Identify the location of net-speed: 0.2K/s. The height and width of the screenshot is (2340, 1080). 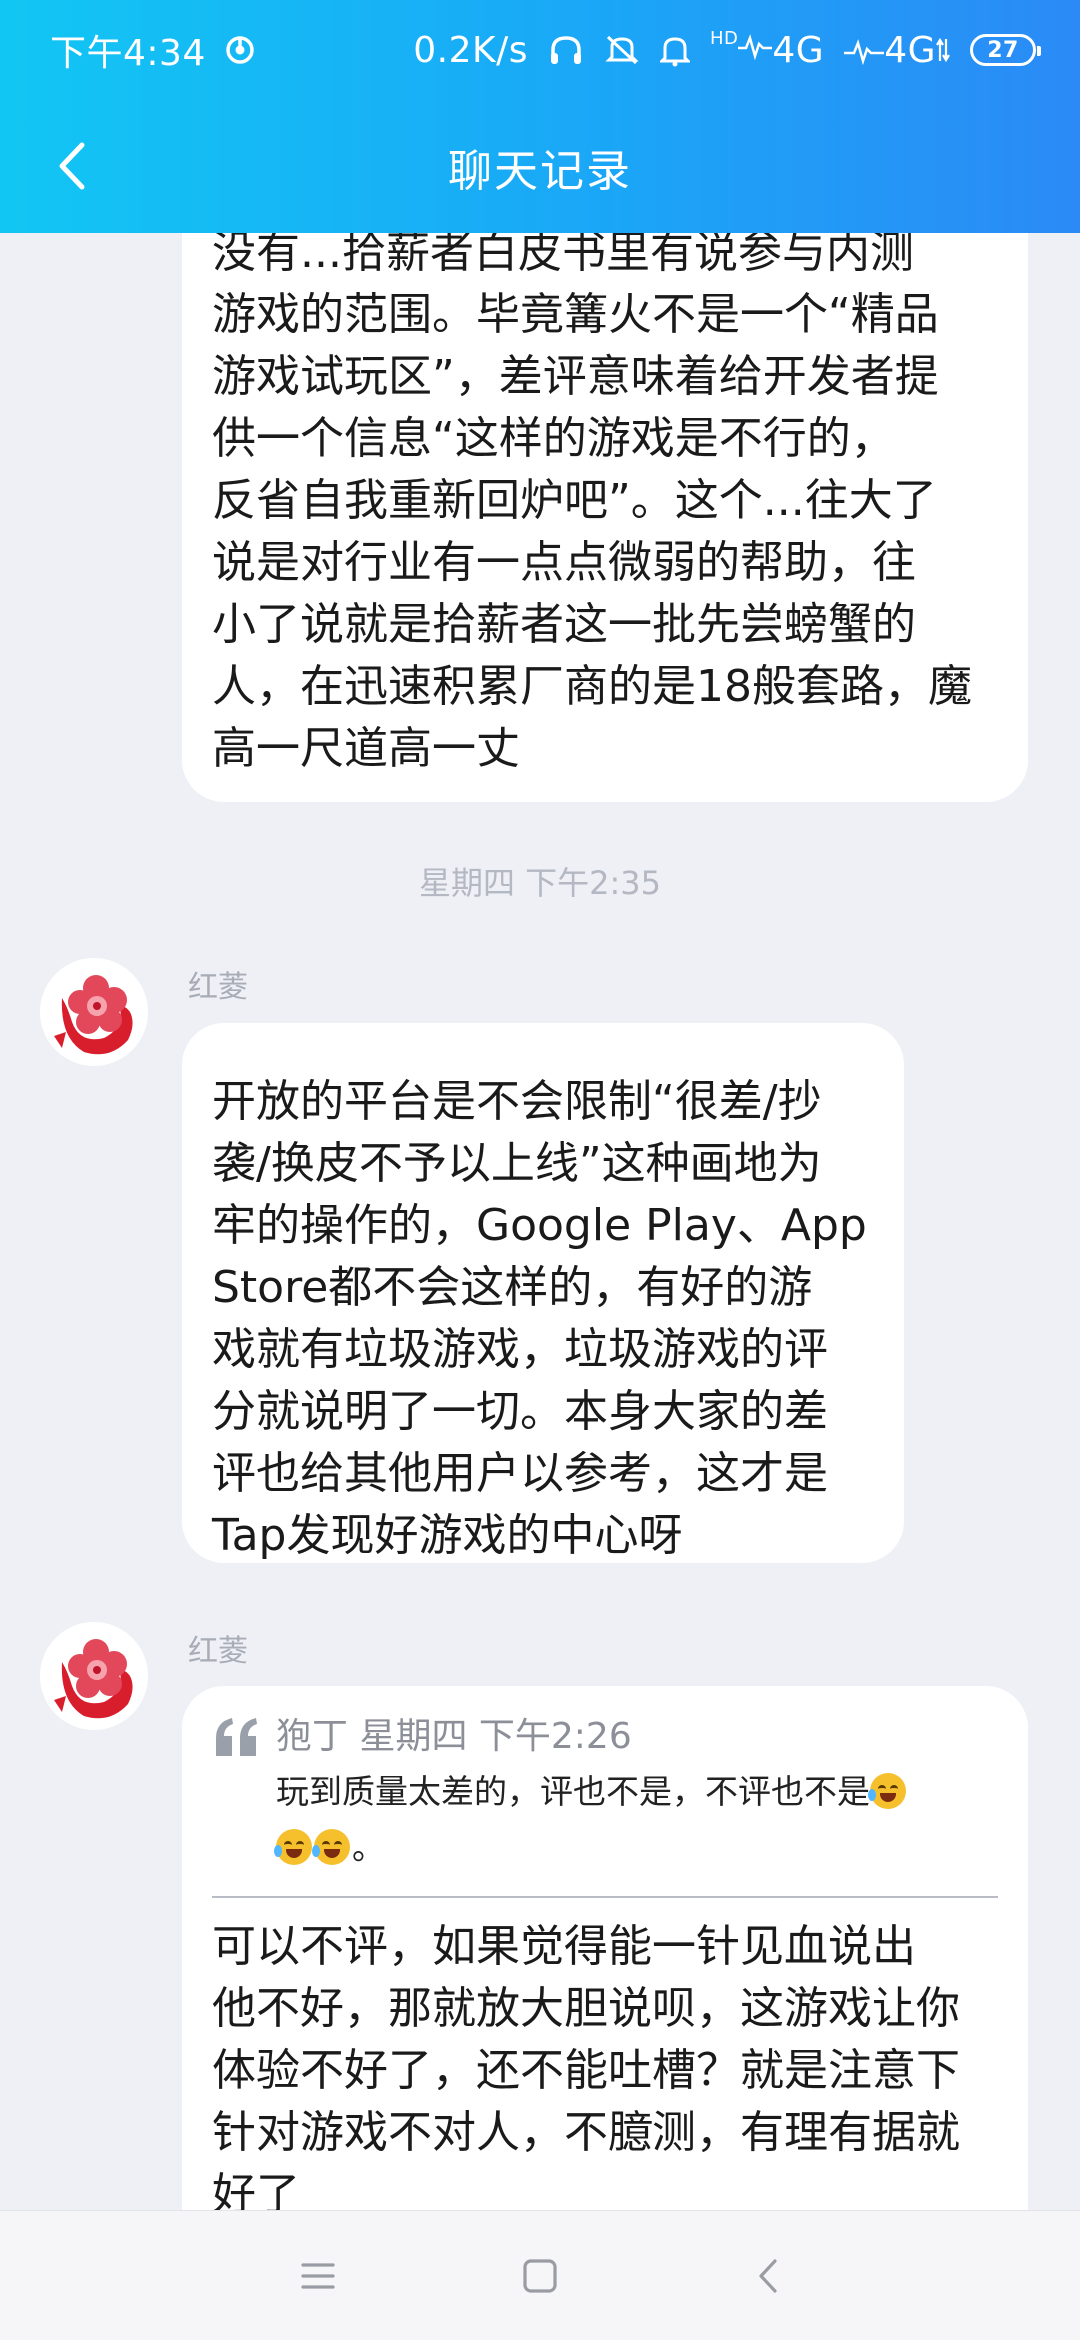
(470, 50).